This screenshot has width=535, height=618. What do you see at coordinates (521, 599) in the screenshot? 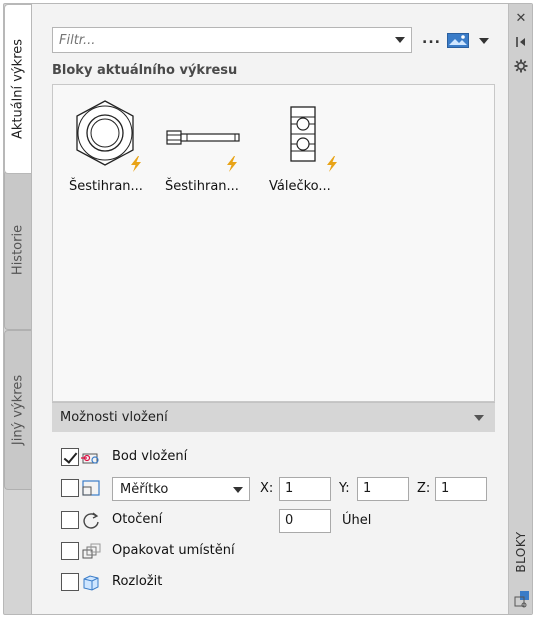
I see `blocks-palette-icon` at bounding box center [521, 599].